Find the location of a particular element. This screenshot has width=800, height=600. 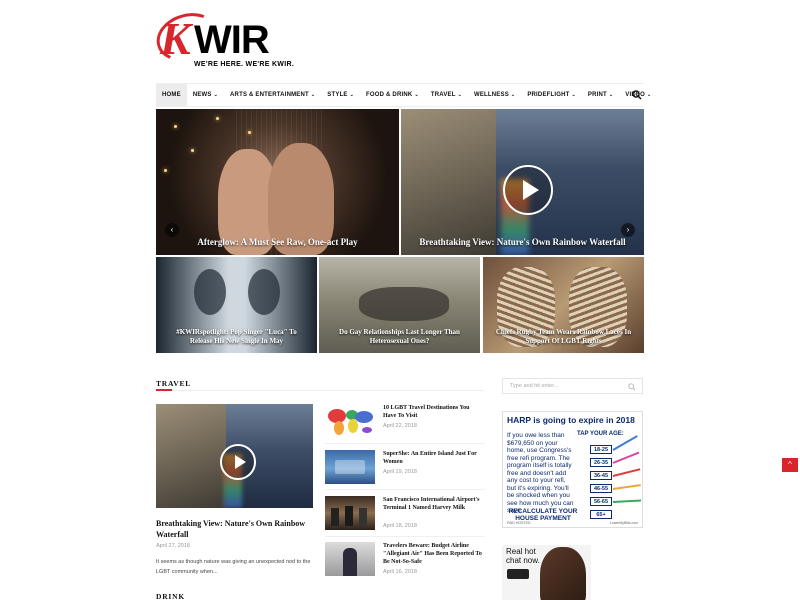

logo-wordmark: WIR is located at coordinates (232, 40).